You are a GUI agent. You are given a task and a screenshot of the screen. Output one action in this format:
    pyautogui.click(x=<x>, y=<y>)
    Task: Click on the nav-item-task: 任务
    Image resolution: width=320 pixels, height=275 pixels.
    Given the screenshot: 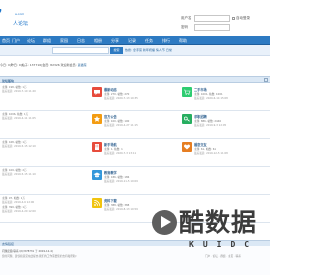 What is the action you would take?
    pyautogui.click(x=149, y=40)
    